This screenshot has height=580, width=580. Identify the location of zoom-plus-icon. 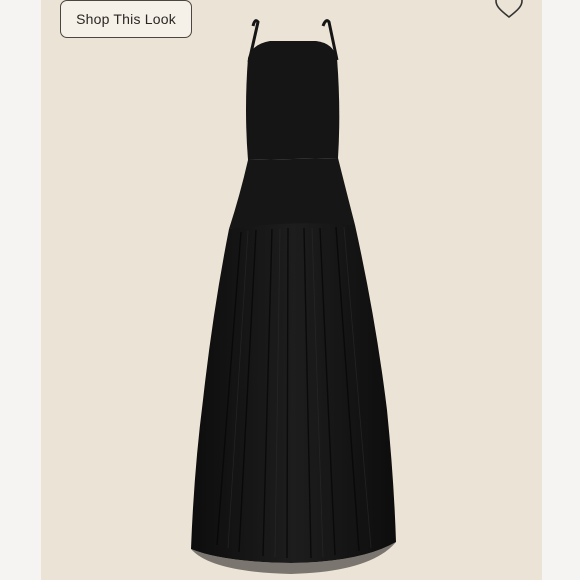
(541, 571).